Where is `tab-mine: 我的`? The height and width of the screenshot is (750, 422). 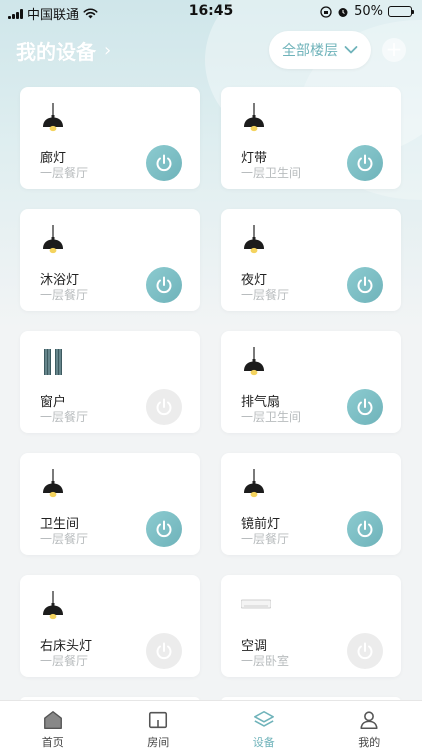 tab-mine: 我的 is located at coordinates (369, 725).